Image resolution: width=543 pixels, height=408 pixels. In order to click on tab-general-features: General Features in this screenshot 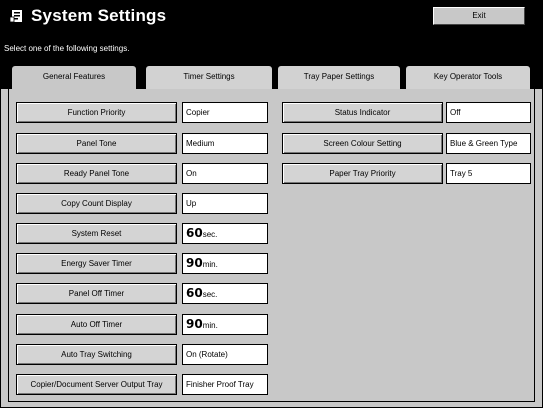, I will do `click(74, 78)`.